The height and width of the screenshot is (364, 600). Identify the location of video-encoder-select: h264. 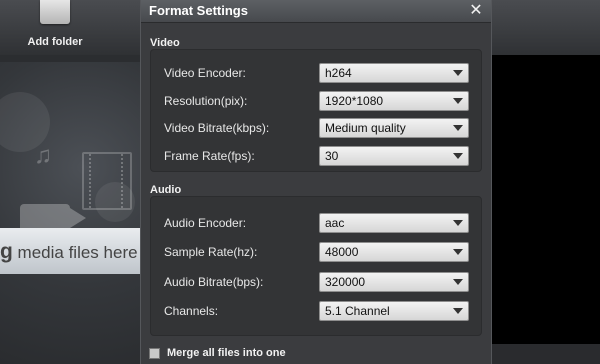
(394, 73).